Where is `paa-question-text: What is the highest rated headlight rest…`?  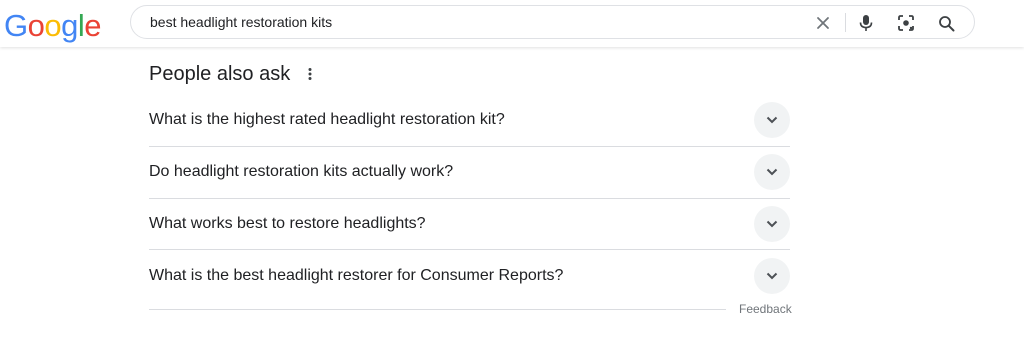 paa-question-text: What is the highest rated headlight rest… is located at coordinates (327, 119).